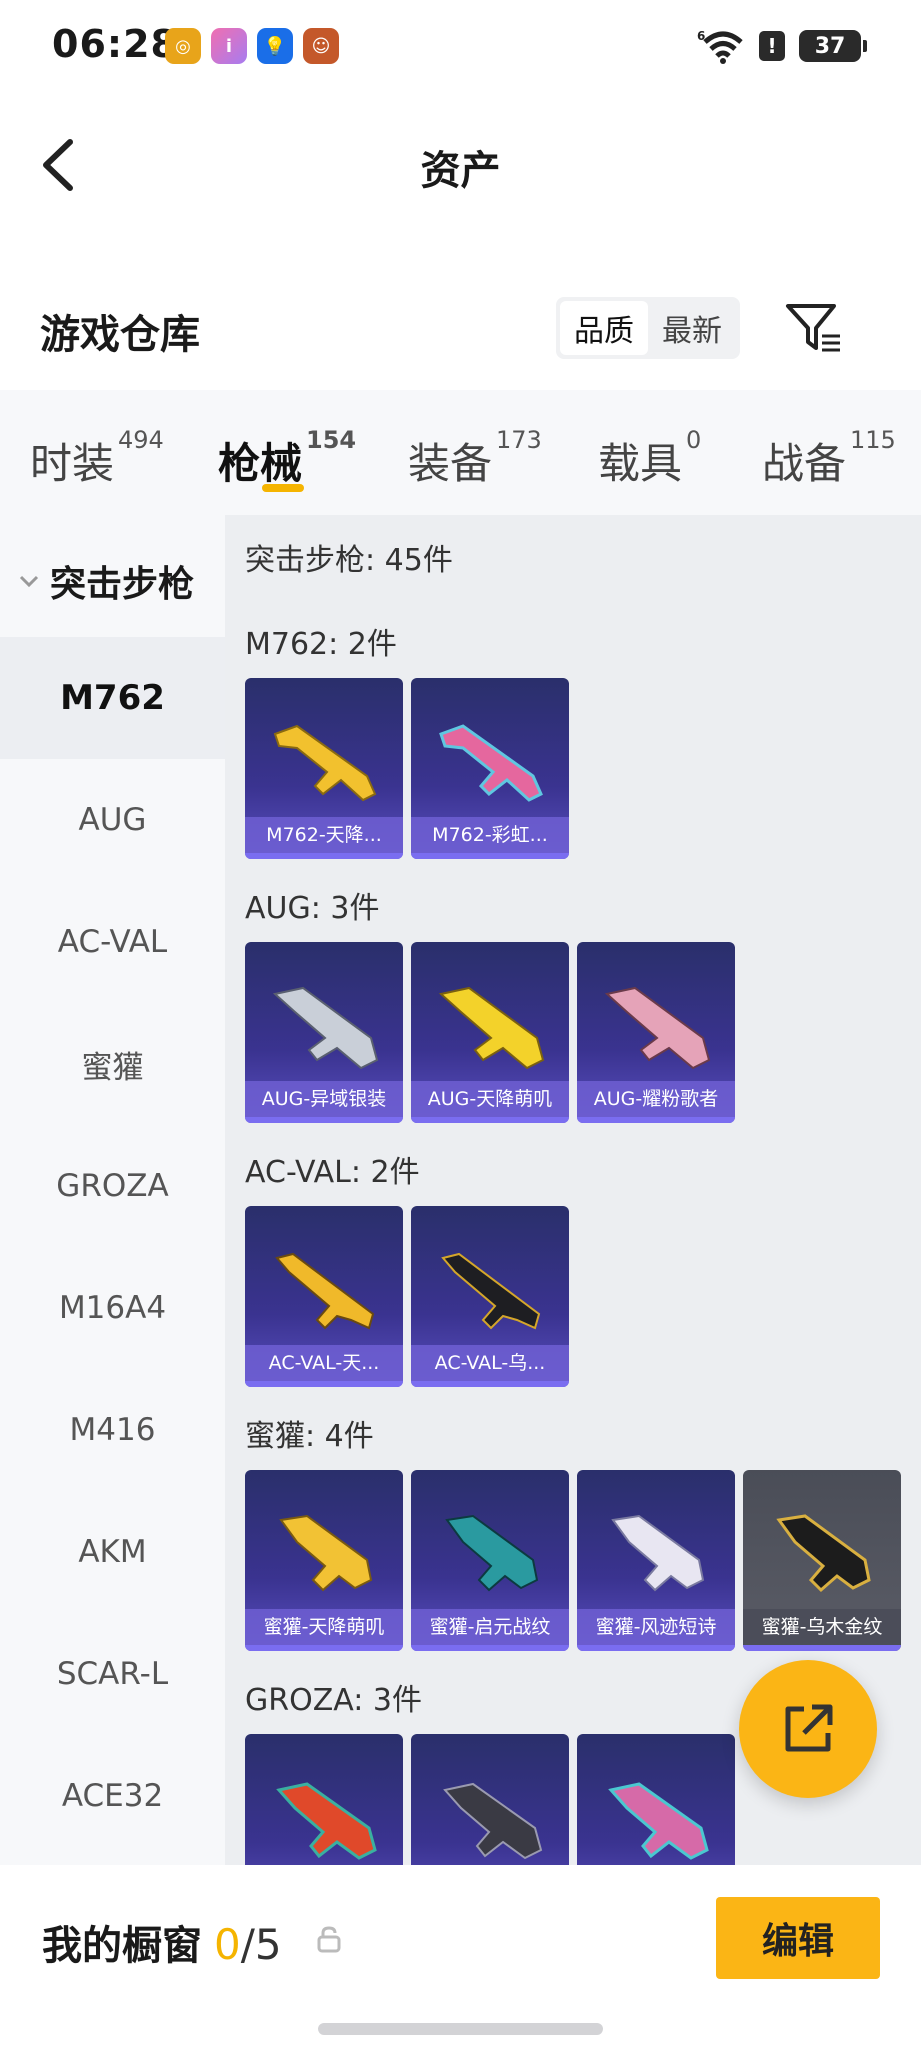 Image resolution: width=921 pixels, height=2050 pixels. Describe the element at coordinates (604, 328) in the screenshot. I see `sort-quality-option: 品质` at that location.